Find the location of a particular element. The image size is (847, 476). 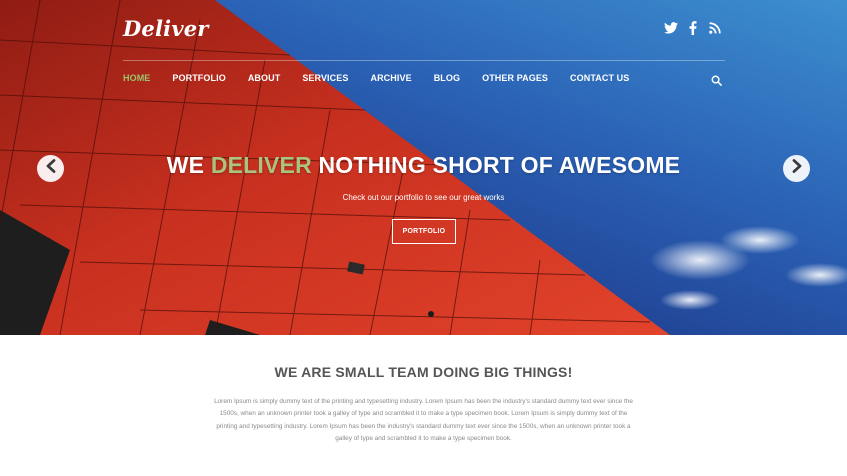

nav-item-other-pages: OTHER PAGES is located at coordinates (515, 78).